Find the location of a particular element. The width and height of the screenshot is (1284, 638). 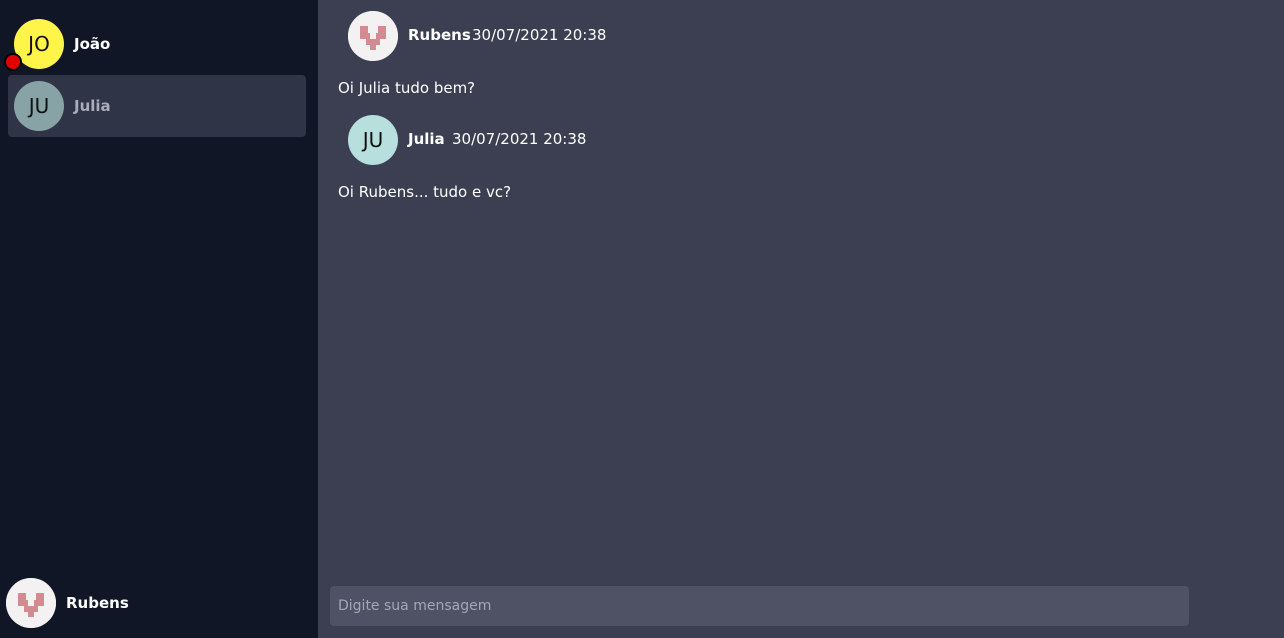

current-user-name: Rubens is located at coordinates (97, 603).